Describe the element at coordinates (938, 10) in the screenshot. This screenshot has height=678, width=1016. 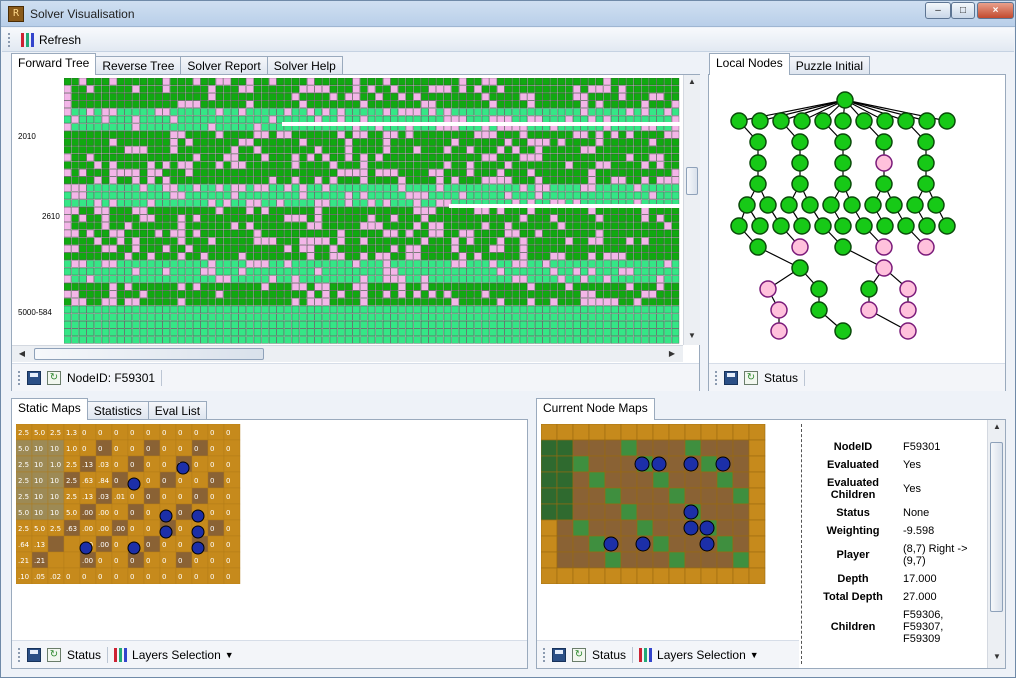
I see `minimize-button: –` at that location.